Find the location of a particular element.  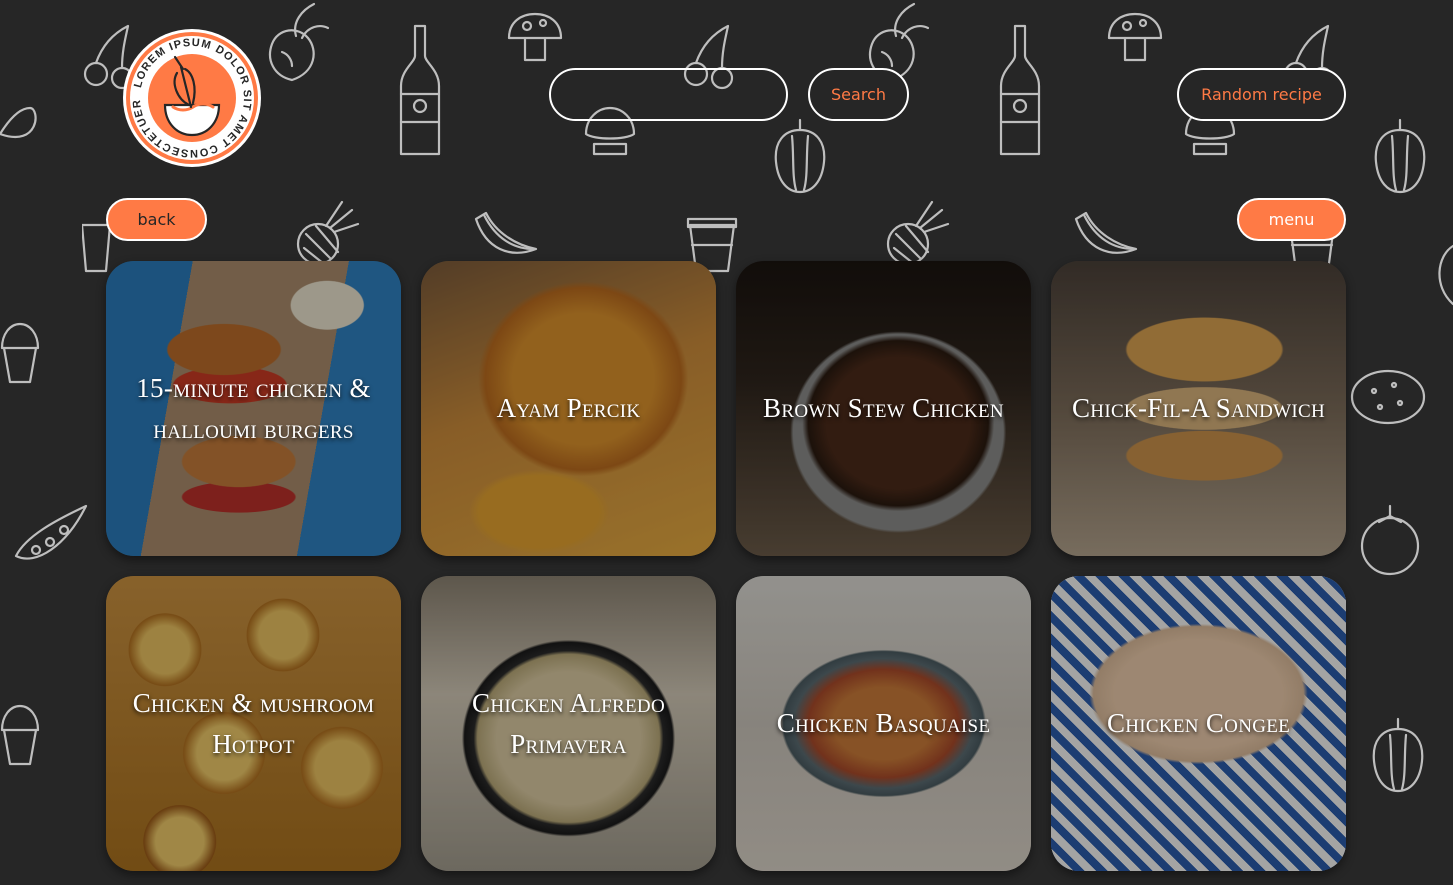

recipe-title: Chicken Alfredo Primavera is located at coordinates (568, 723).